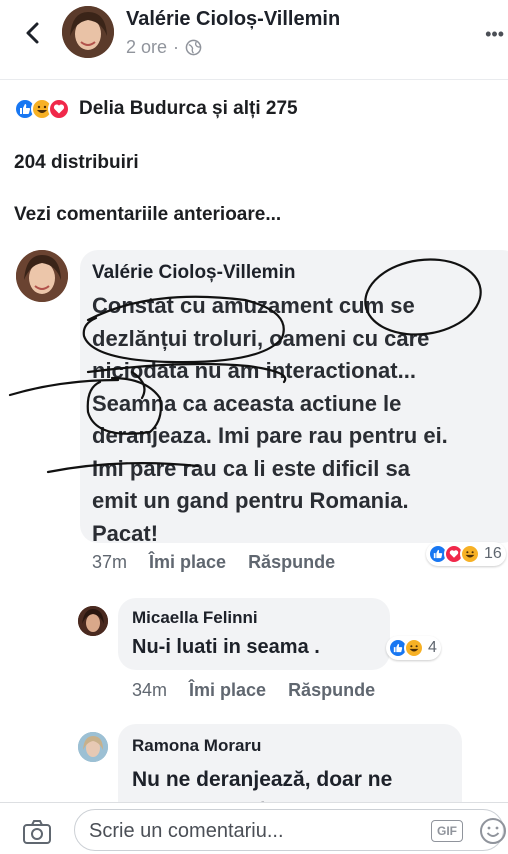 Image resolution: width=508 pixels, height=854 pixels. I want to click on comment-line: Constat cu amuzament cum se, so click(253, 305).